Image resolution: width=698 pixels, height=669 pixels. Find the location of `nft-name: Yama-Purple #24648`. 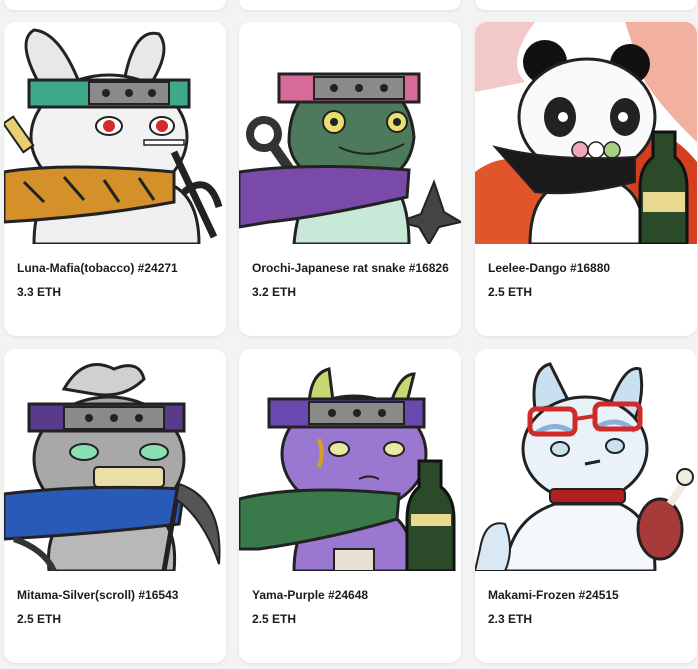

nft-name: Yama-Purple #24648 is located at coordinates (310, 595).